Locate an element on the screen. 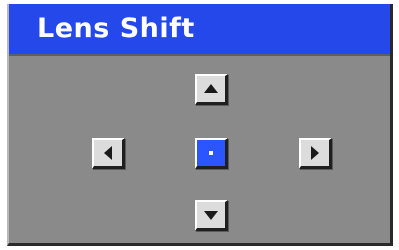 Image resolution: width=399 pixels, height=250 pixels. shift-right-button is located at coordinates (315, 153).